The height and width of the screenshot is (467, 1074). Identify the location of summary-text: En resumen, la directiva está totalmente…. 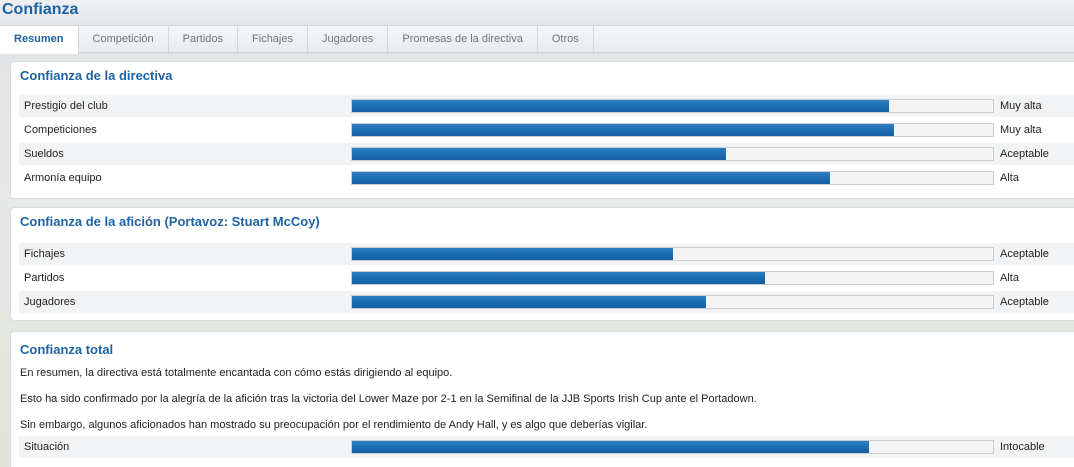
(236, 373).